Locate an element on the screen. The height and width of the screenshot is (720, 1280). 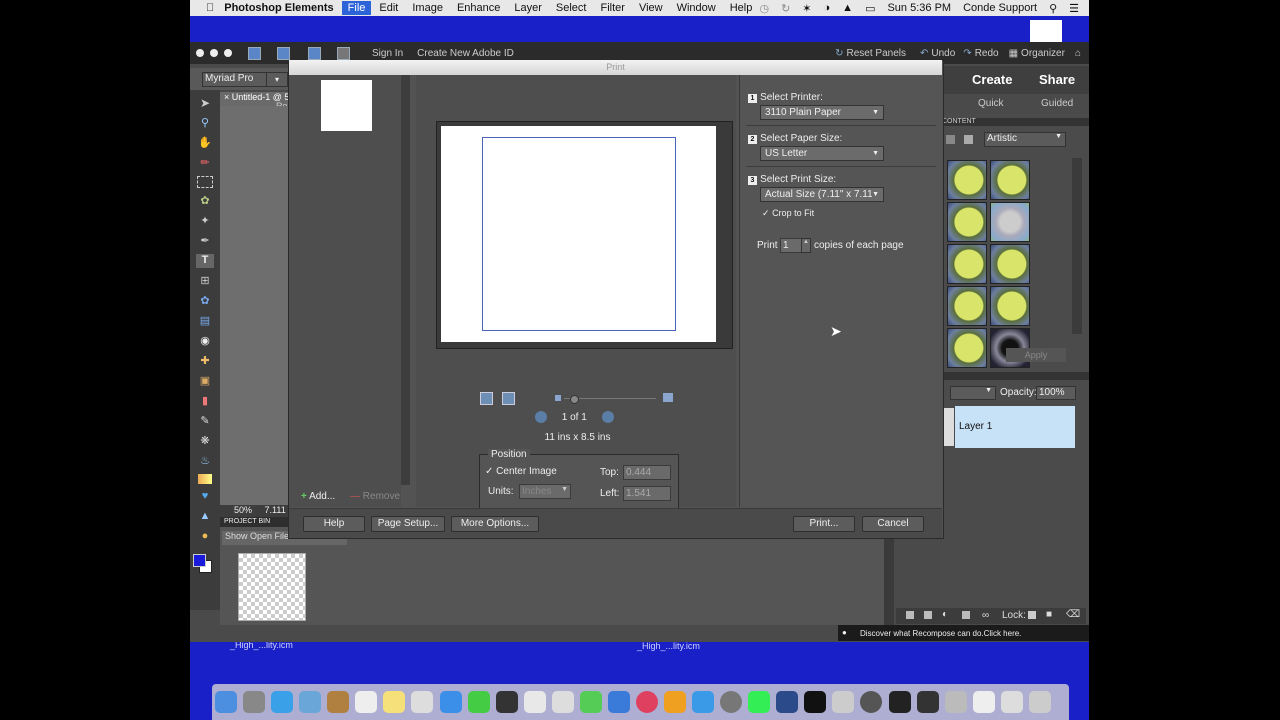
left-input is located at coordinates (647, 493).